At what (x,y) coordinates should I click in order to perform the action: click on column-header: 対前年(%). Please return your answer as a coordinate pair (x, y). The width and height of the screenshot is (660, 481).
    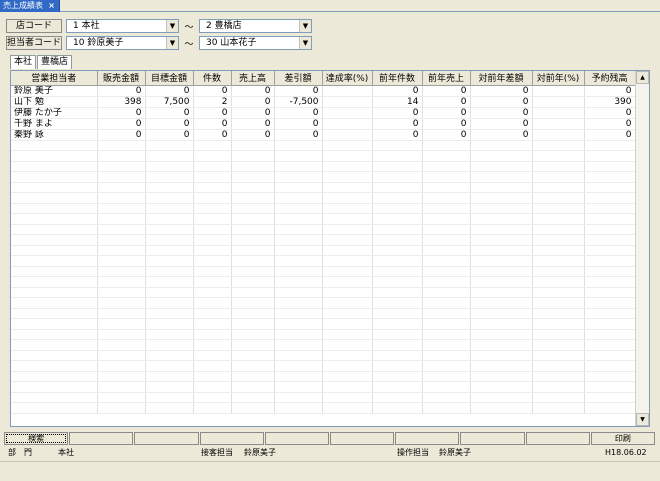
    Looking at the image, I should click on (558, 78).